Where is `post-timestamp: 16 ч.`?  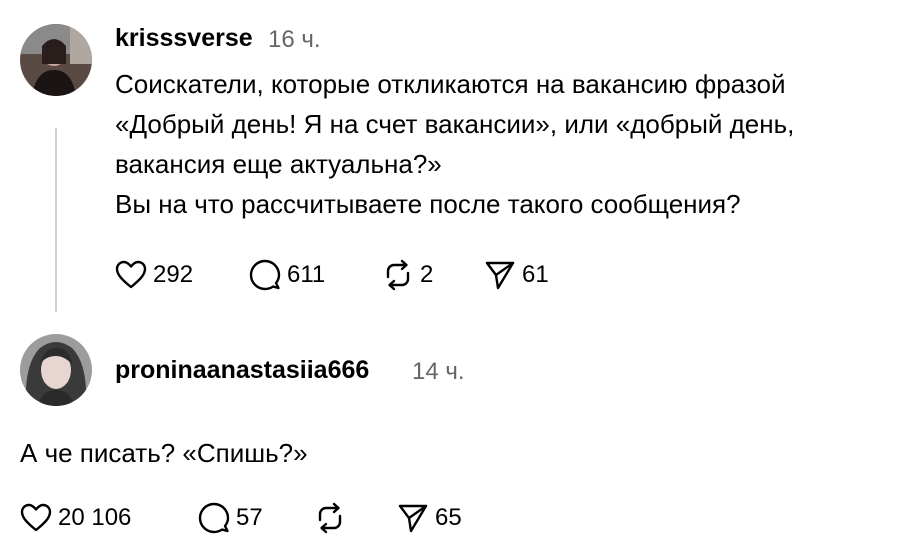 post-timestamp: 16 ч. is located at coordinates (294, 40).